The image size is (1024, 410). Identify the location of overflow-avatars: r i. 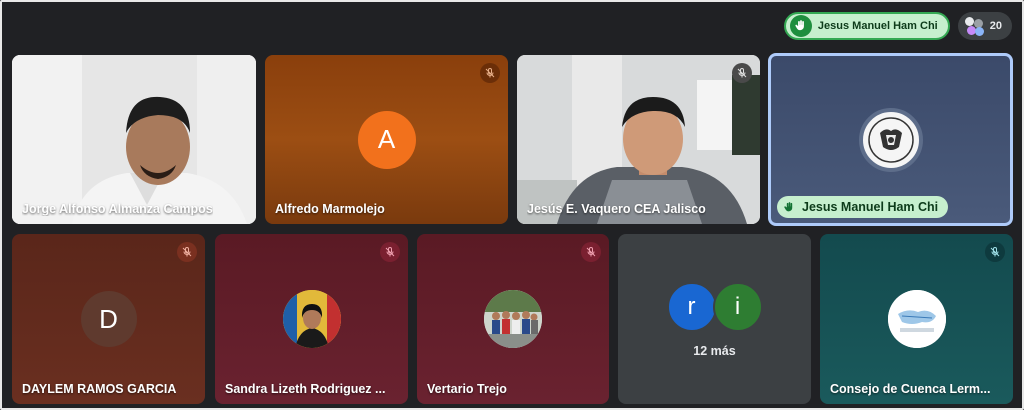
(714, 307).